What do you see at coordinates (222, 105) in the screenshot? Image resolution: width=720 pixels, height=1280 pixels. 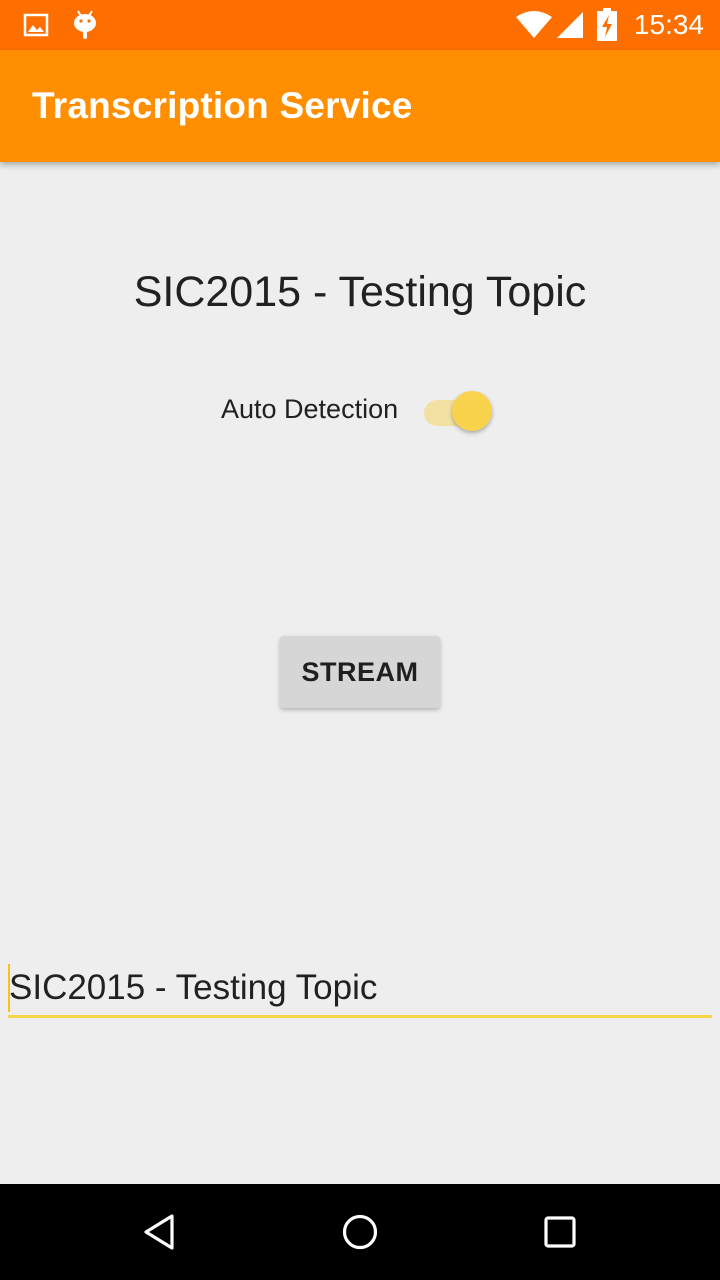 I see `app-title: Transcription Service` at bounding box center [222, 105].